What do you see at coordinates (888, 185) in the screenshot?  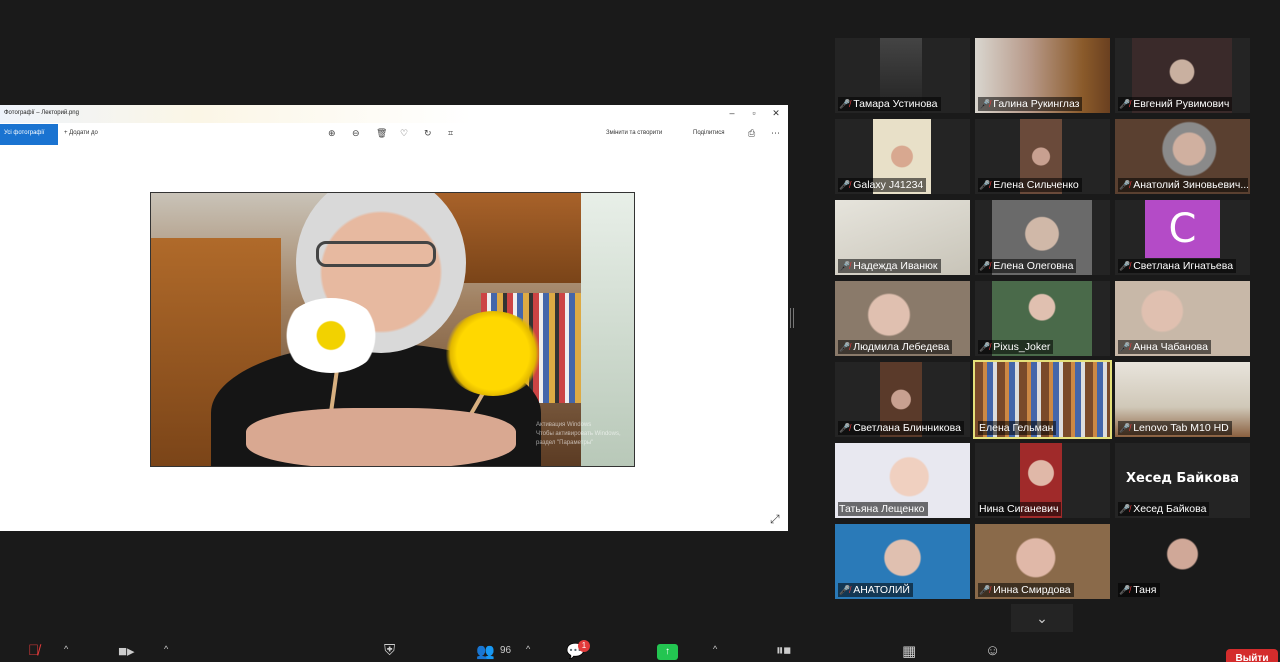 I see `participant-name: Galaxy J41234` at bounding box center [888, 185].